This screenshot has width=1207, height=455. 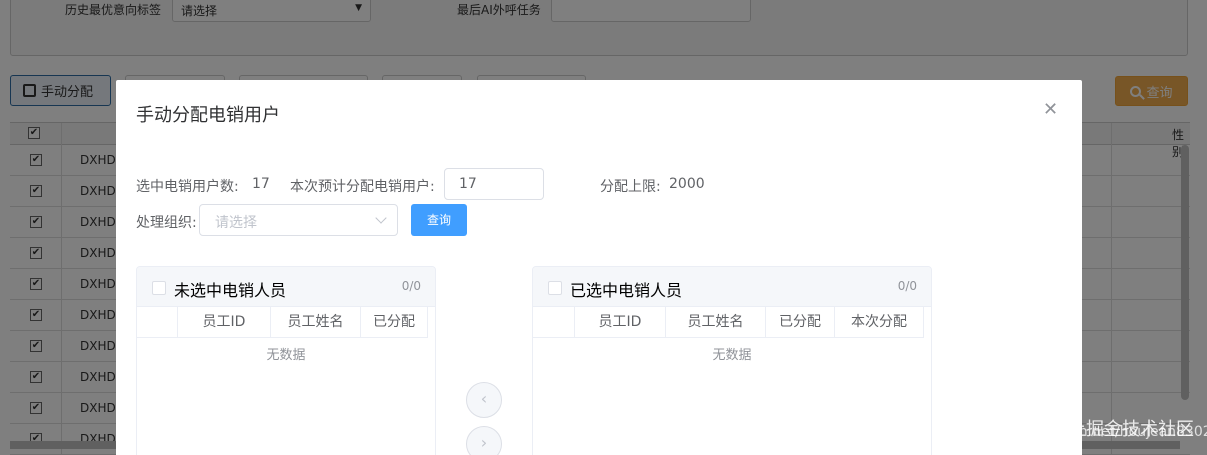 What do you see at coordinates (187, 187) in the screenshot?
I see `selected-count-label: 选中电销用户数:` at bounding box center [187, 187].